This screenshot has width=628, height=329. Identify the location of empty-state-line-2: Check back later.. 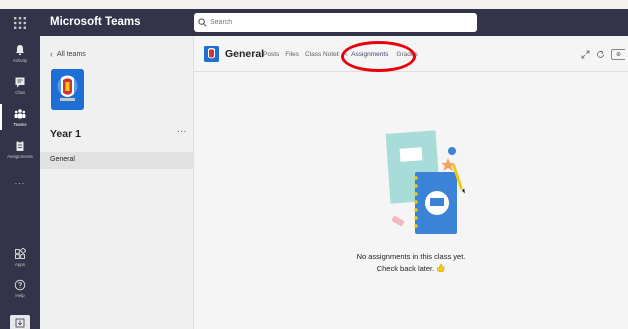
(411, 269).